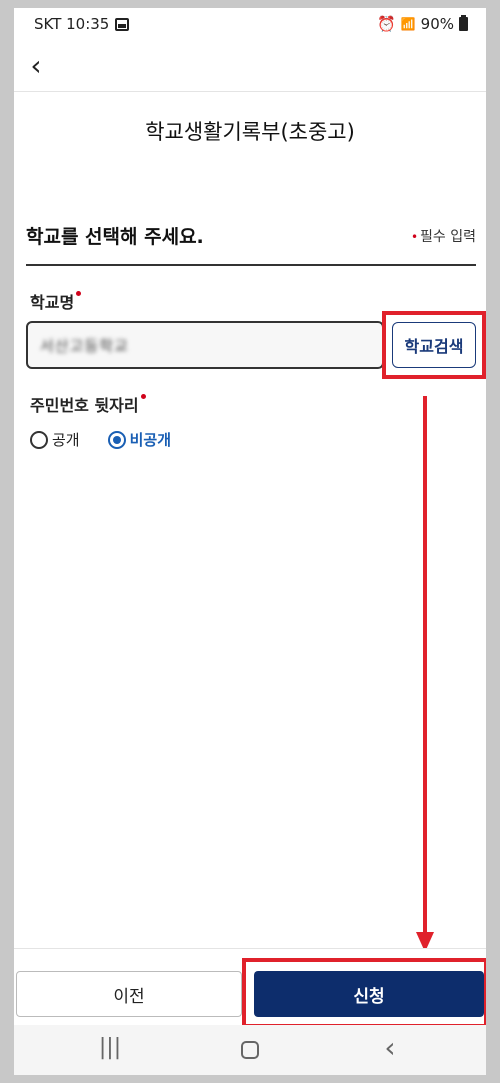 This screenshot has width=500, height=1083. Describe the element at coordinates (250, 67) in the screenshot. I see `app-bar: ‹` at that location.